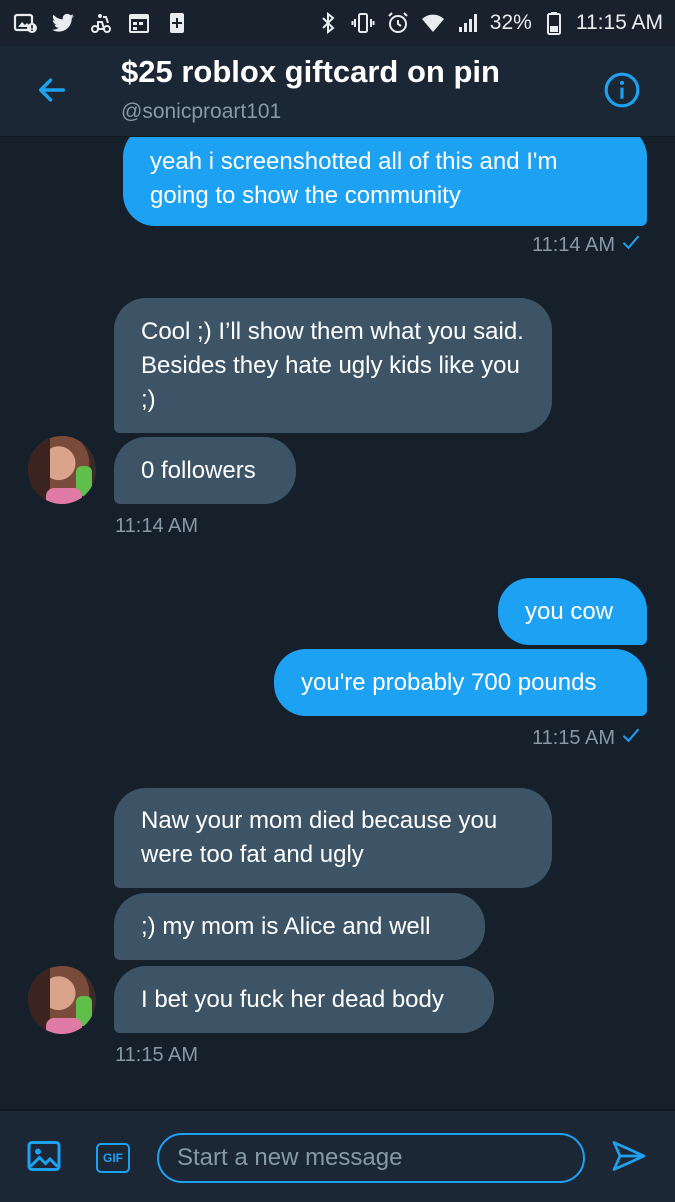  I want to click on wifi-icon, so click(433, 23).